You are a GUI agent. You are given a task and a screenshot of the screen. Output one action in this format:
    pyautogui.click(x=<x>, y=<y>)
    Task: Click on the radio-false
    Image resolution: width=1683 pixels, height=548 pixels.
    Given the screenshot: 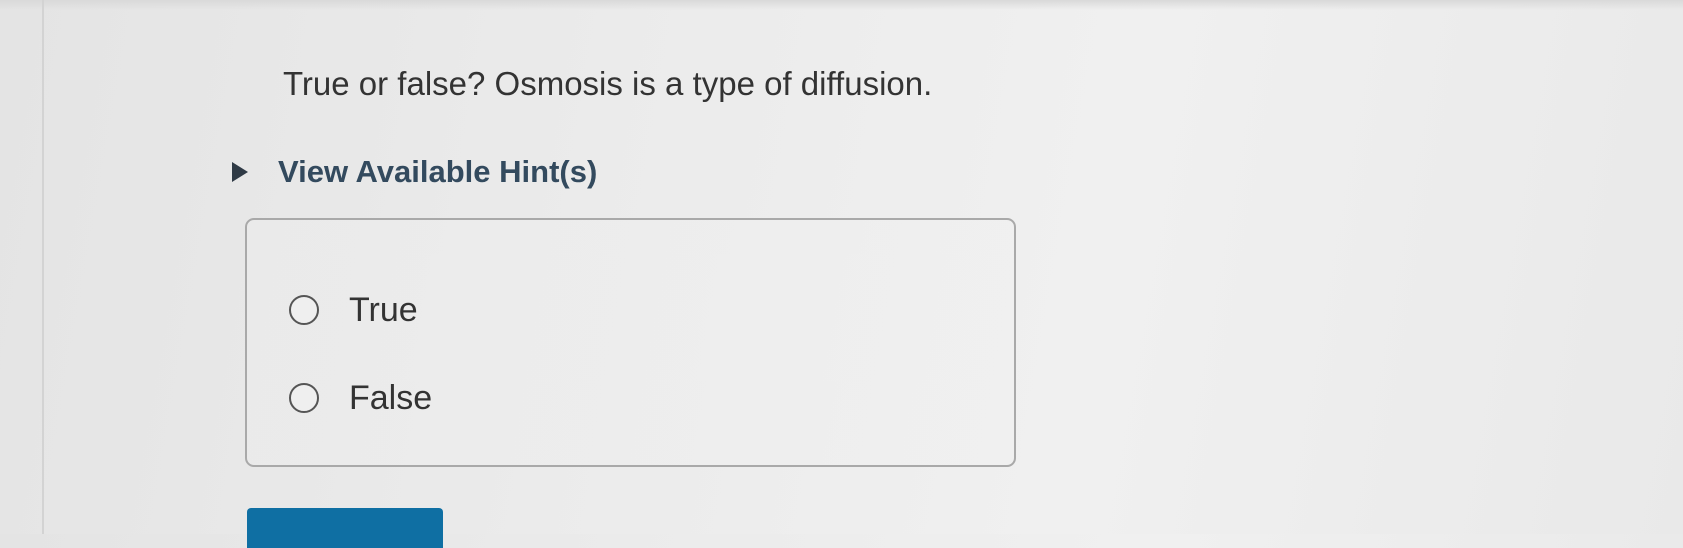 What is the action you would take?
    pyautogui.click(x=304, y=398)
    